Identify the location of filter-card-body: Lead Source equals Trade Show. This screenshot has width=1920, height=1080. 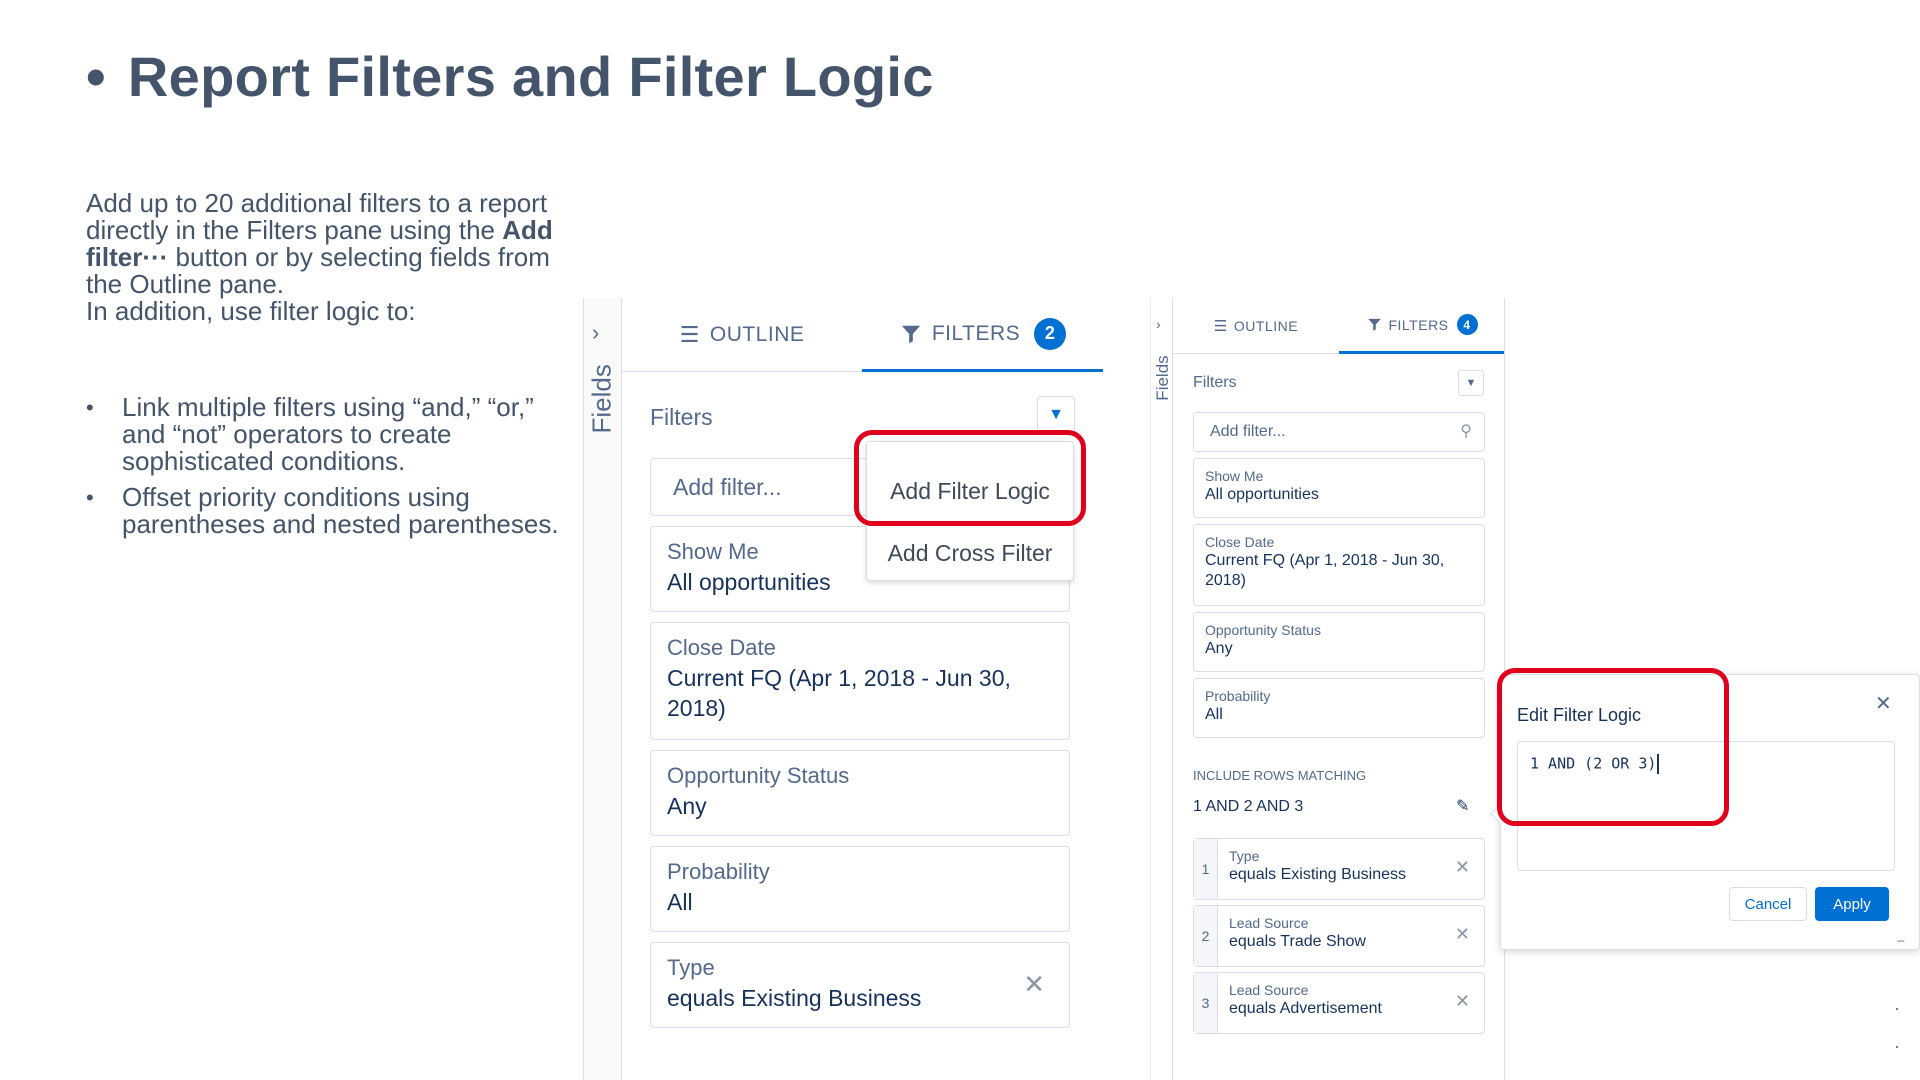
(1297, 936).